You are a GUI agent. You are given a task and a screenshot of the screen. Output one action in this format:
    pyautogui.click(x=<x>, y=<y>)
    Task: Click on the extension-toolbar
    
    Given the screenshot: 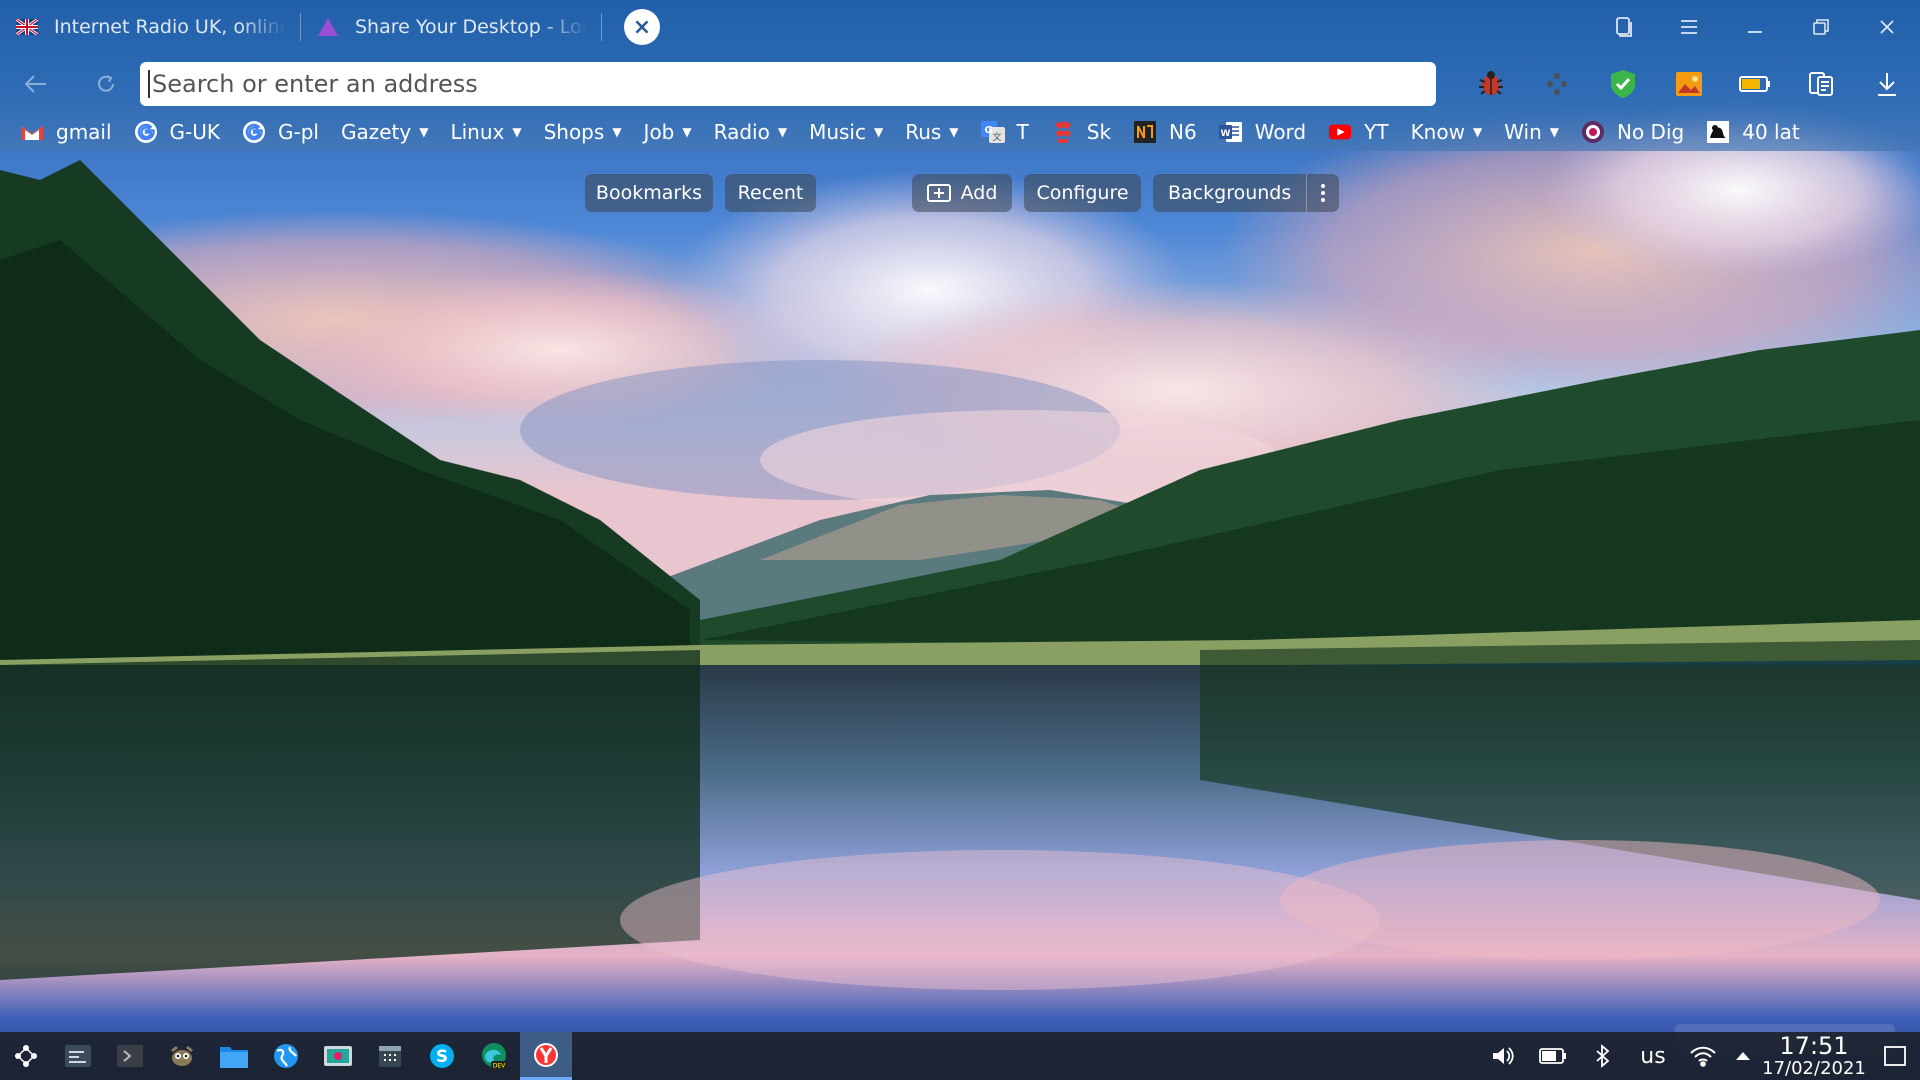 What is the action you would take?
    pyautogui.click(x=1689, y=84)
    